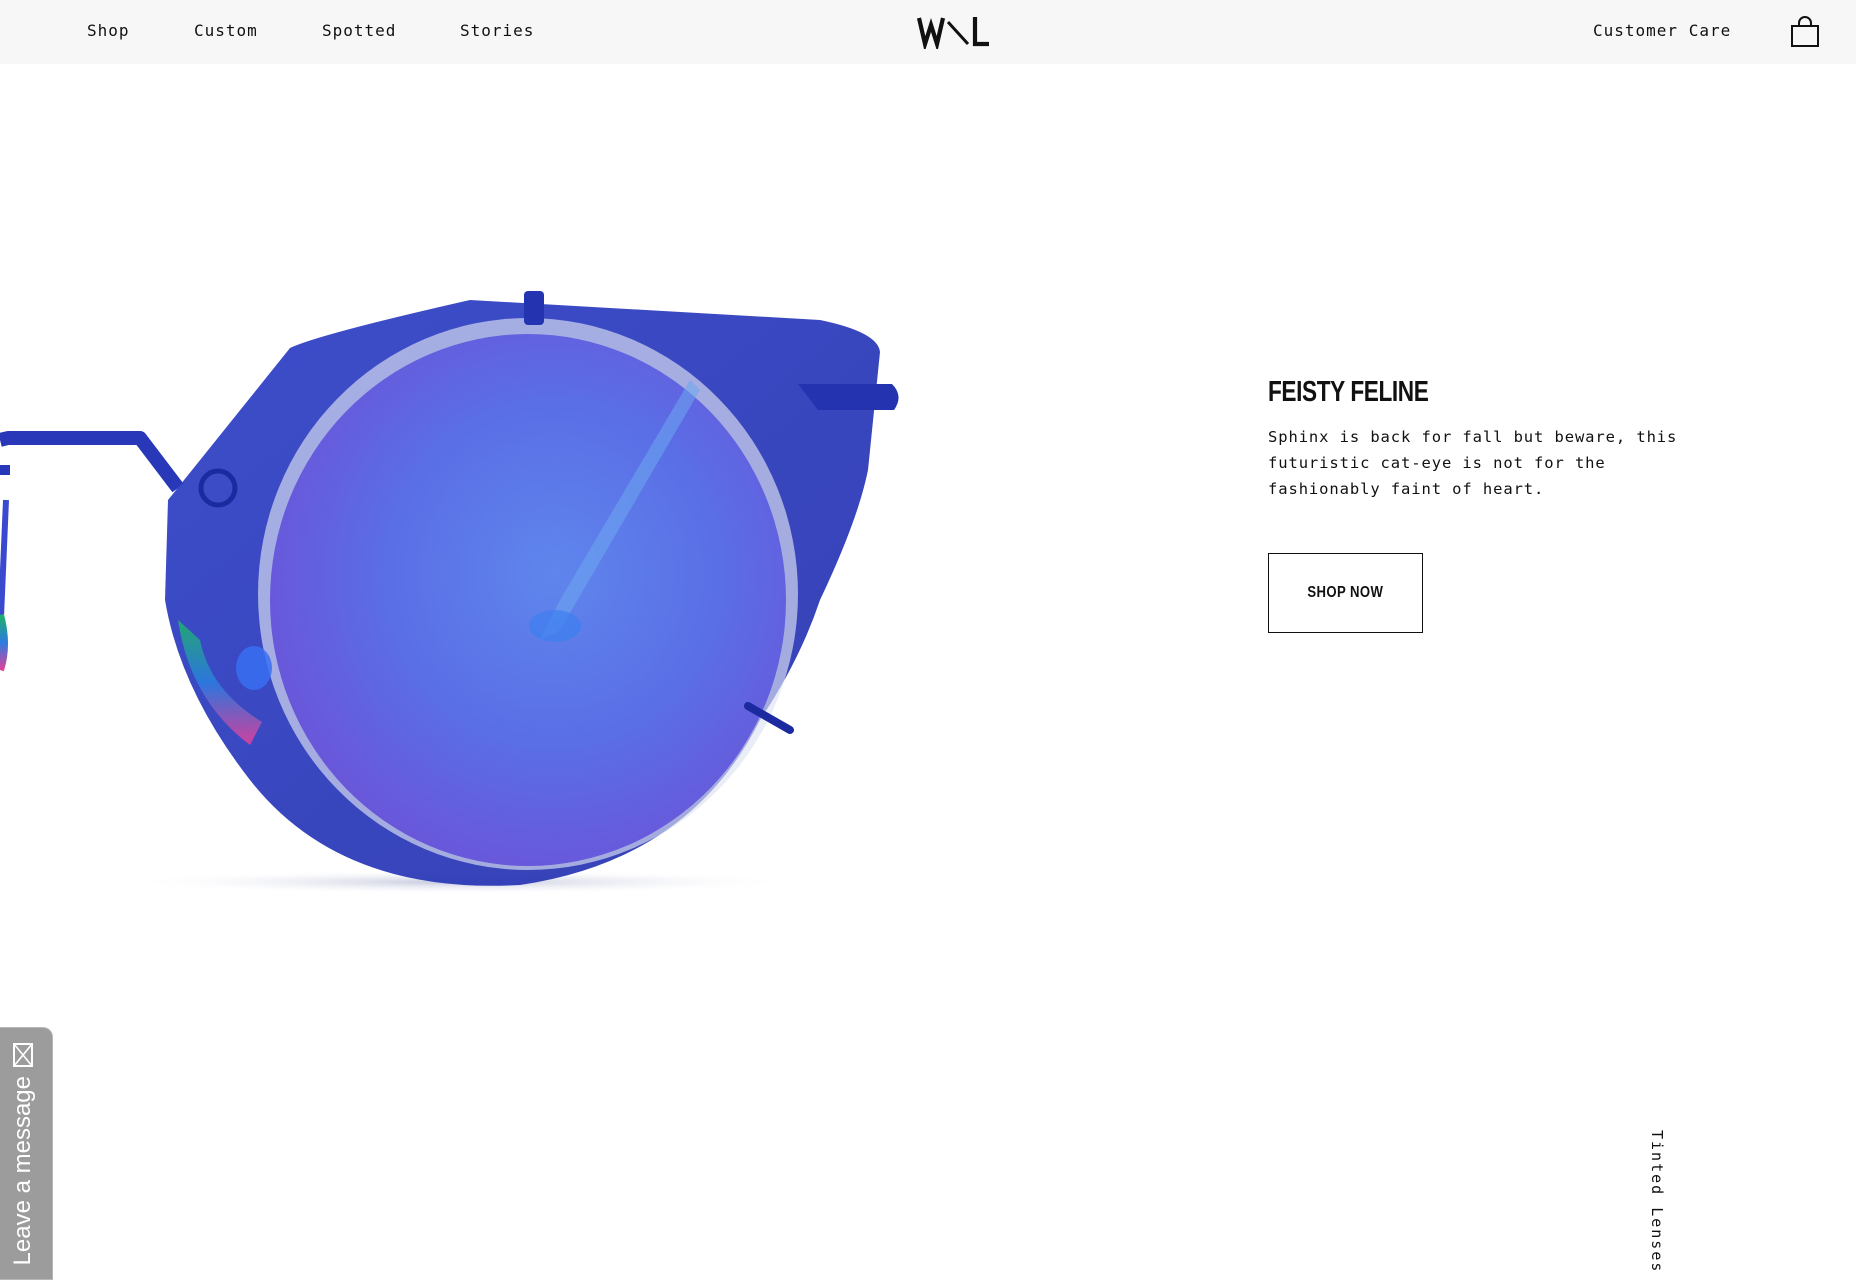 The height and width of the screenshot is (1280, 1856). I want to click on customer-care-link: Customer Care, so click(1662, 30).